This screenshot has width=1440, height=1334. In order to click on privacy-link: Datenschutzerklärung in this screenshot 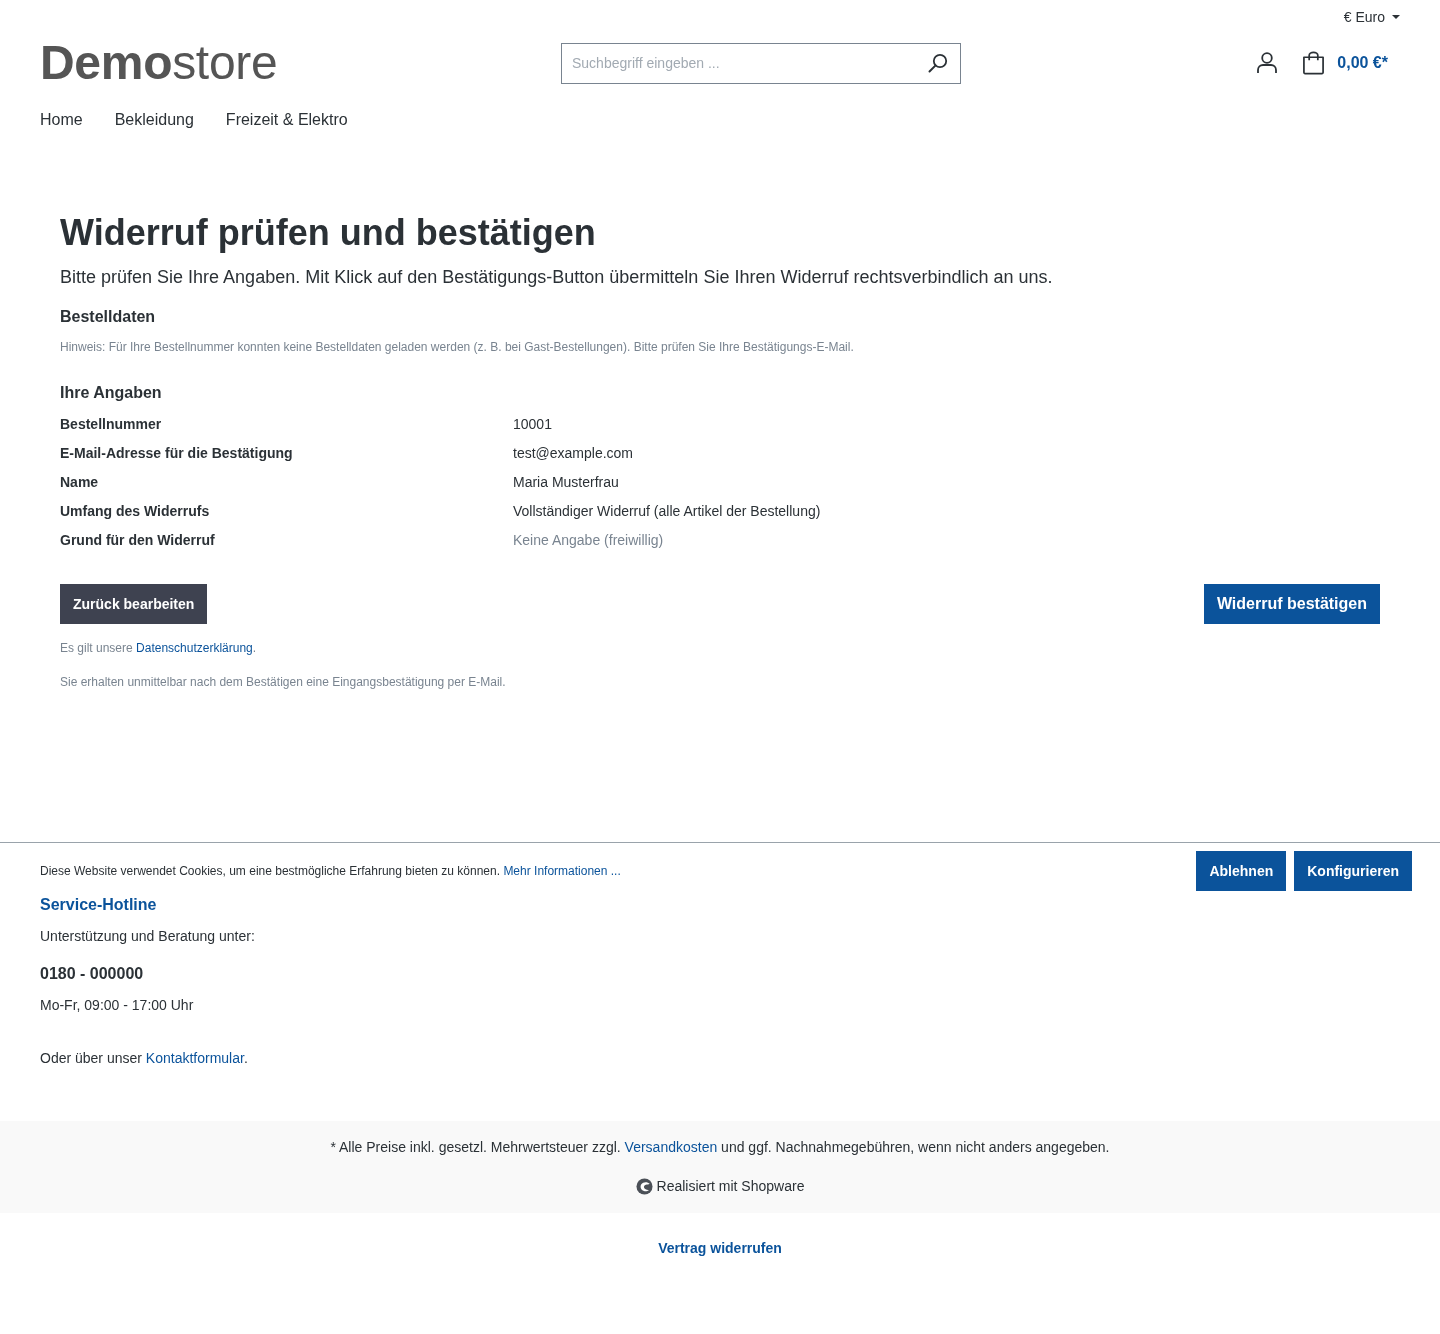, I will do `click(194, 648)`.